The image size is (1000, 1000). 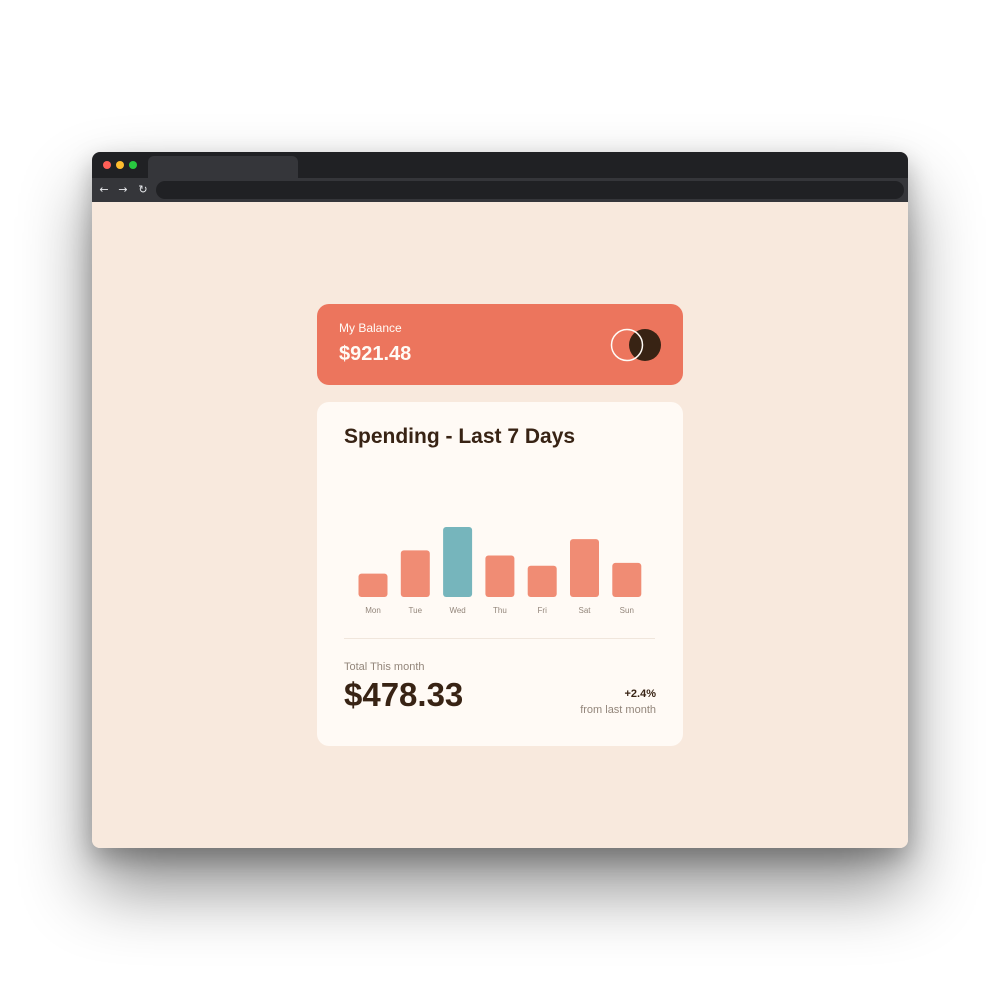 I want to click on bar-label-wed: Wed, so click(x=457, y=610).